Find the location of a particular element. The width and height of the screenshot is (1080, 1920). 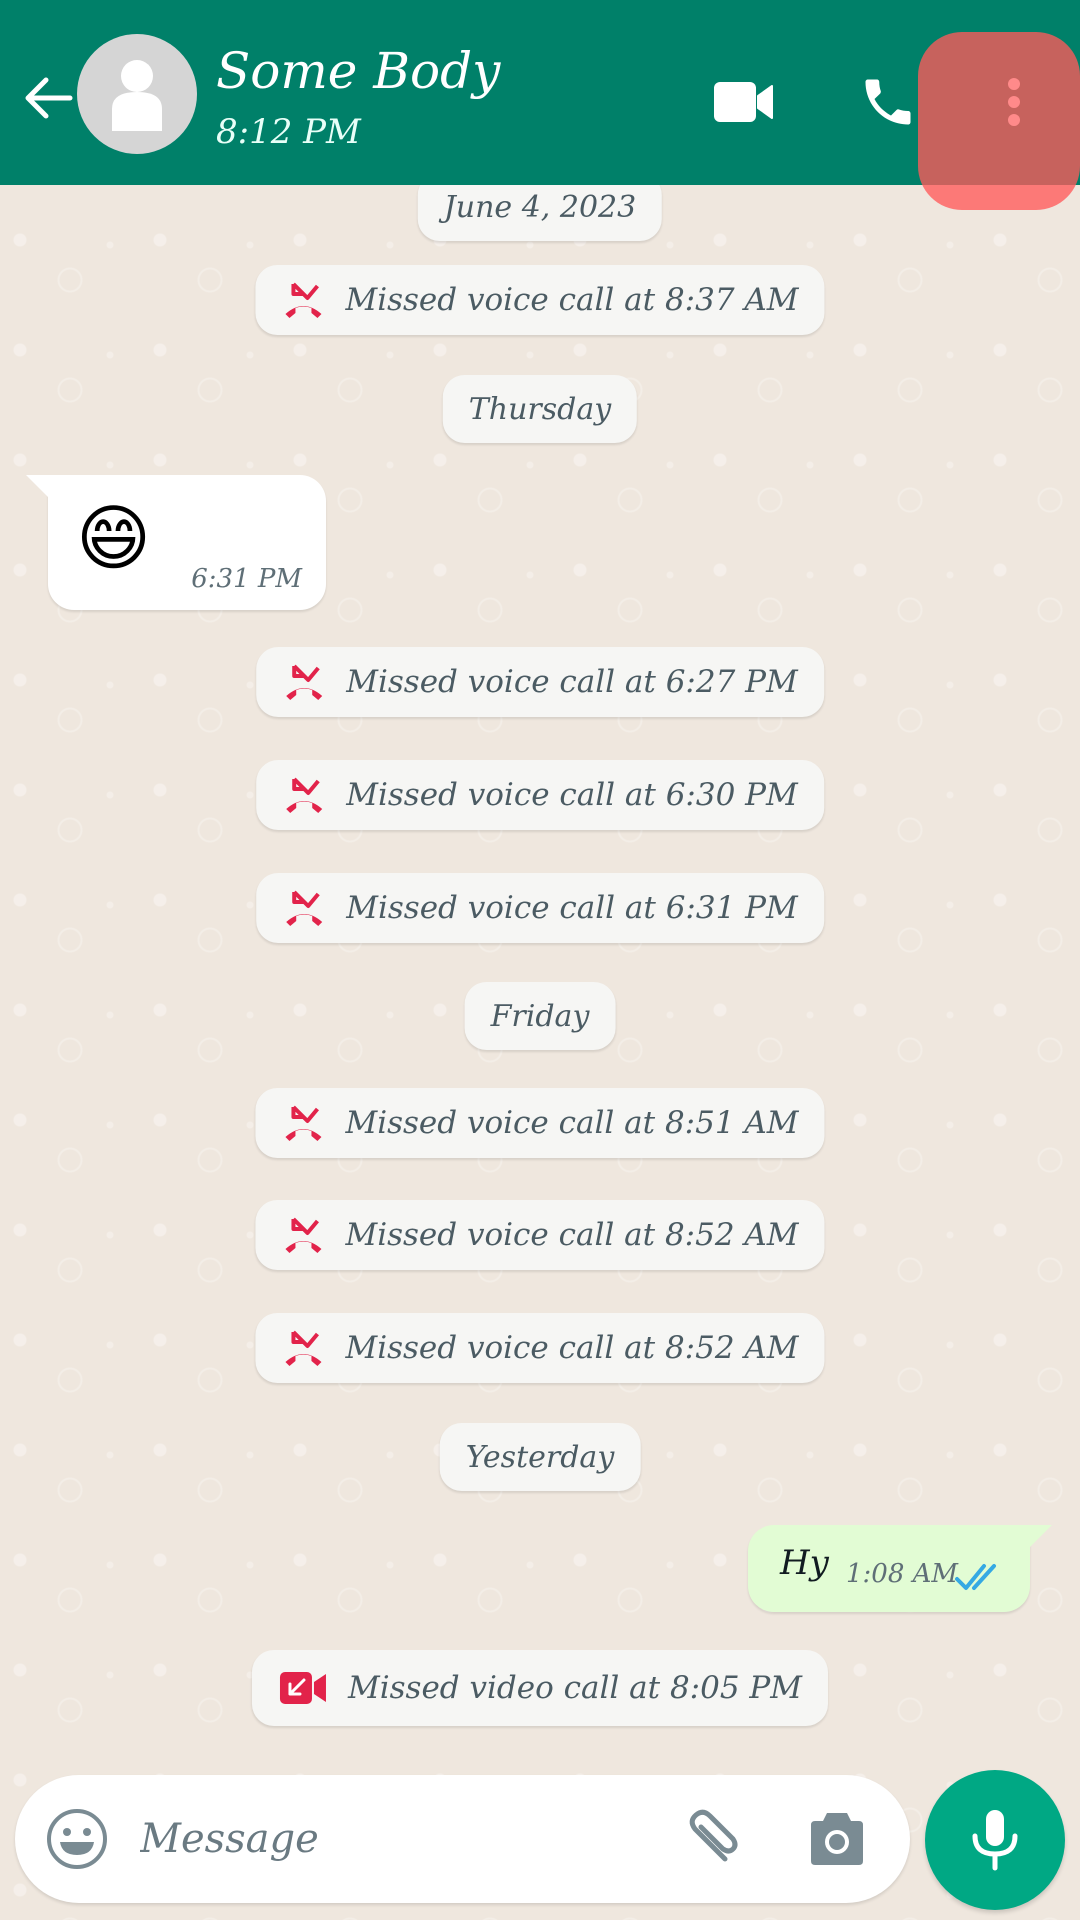

date-label: Friday is located at coordinates (540, 1016).